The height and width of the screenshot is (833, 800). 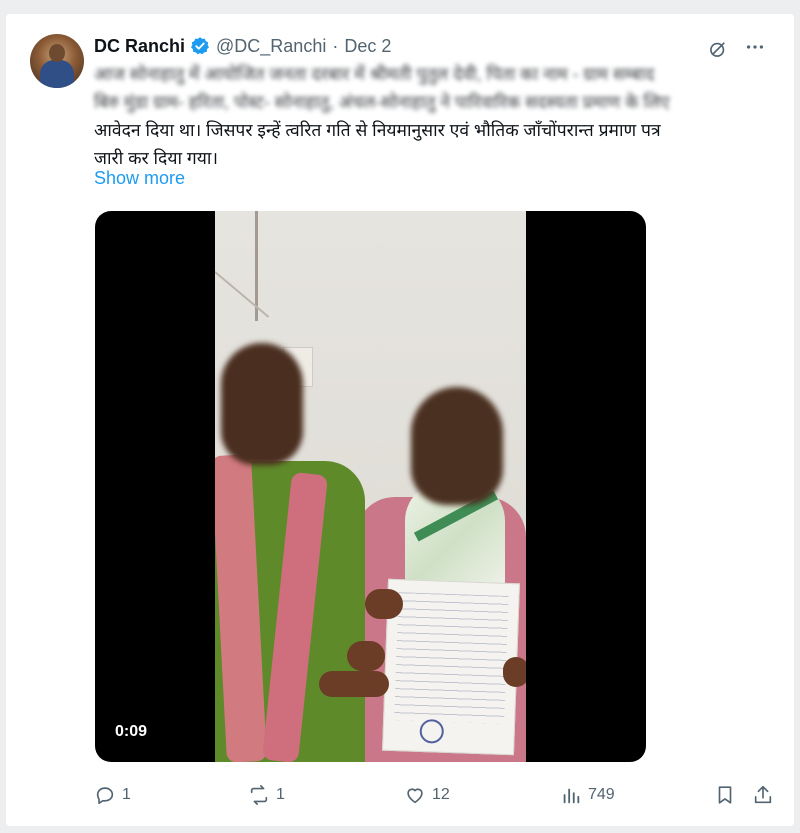 I want to click on reply-button: 1, so click(x=112, y=795).